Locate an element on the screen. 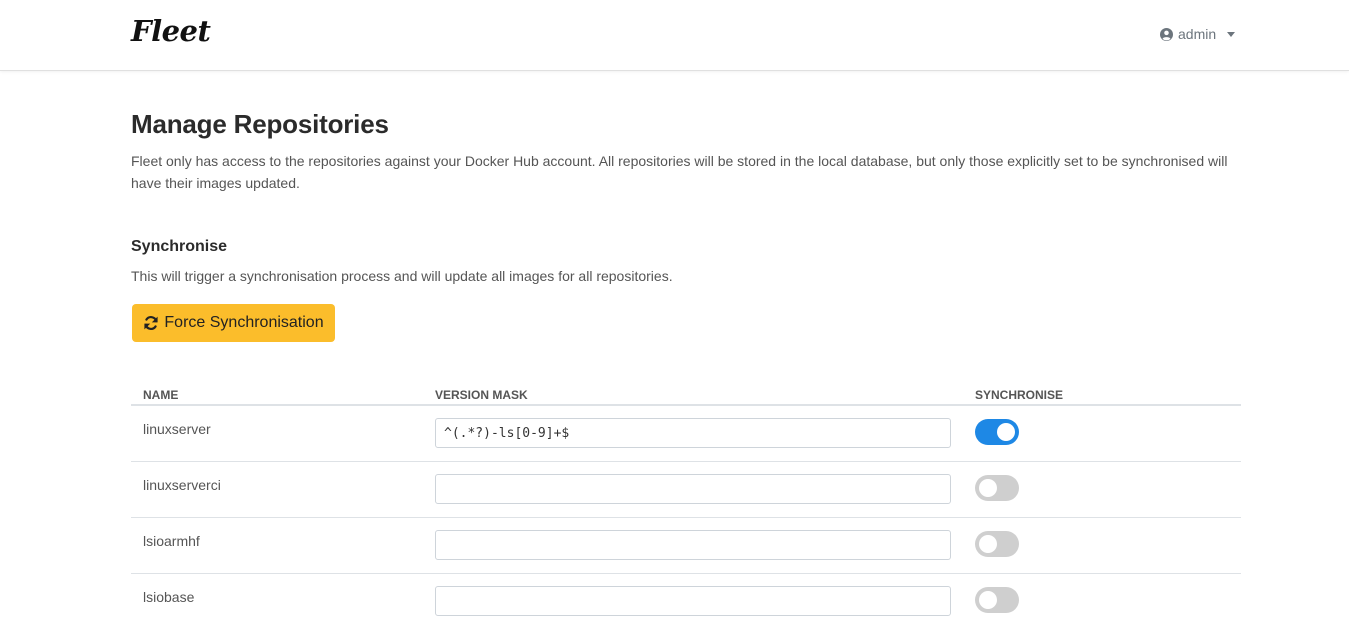  repository-name: lsiobase is located at coordinates (169, 597).